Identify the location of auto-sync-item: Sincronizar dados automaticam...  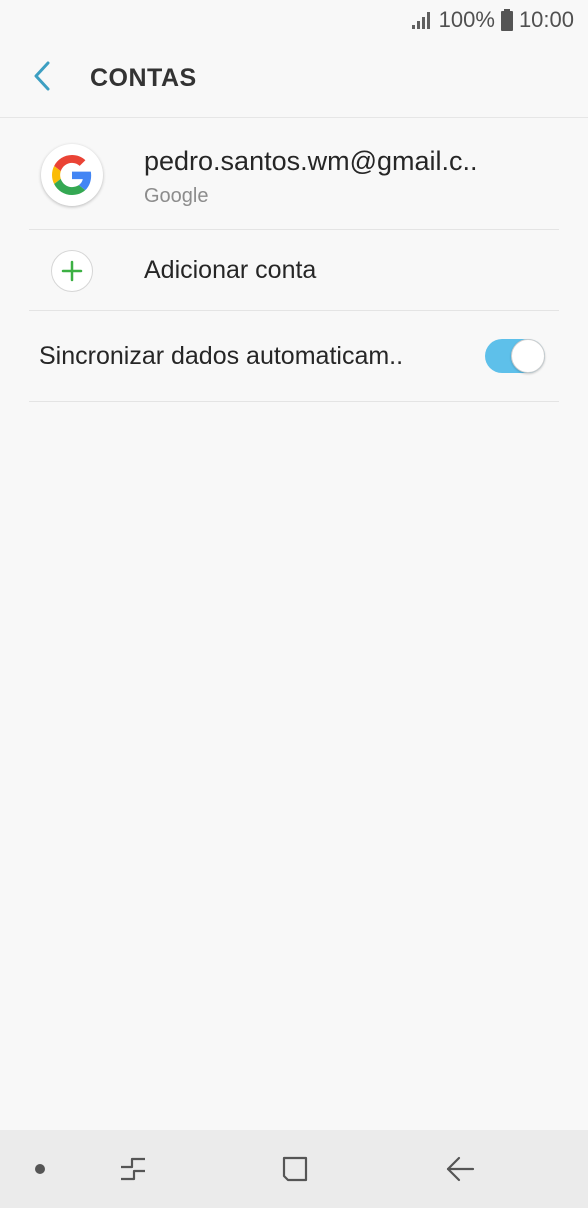
(294, 356).